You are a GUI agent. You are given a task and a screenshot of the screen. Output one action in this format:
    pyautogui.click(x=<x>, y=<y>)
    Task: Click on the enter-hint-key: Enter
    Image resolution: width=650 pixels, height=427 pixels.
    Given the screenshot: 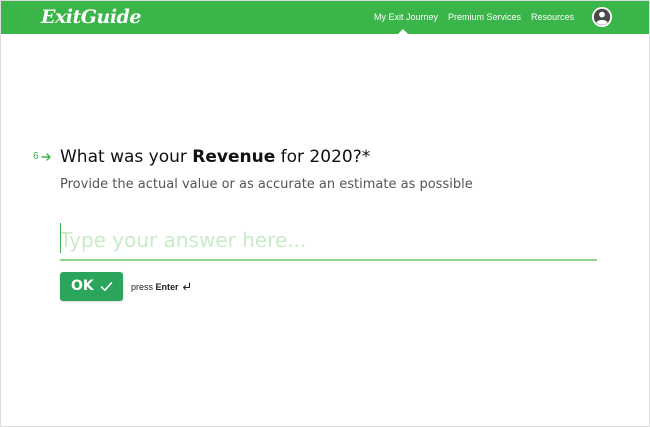 What is the action you would take?
    pyautogui.click(x=167, y=287)
    